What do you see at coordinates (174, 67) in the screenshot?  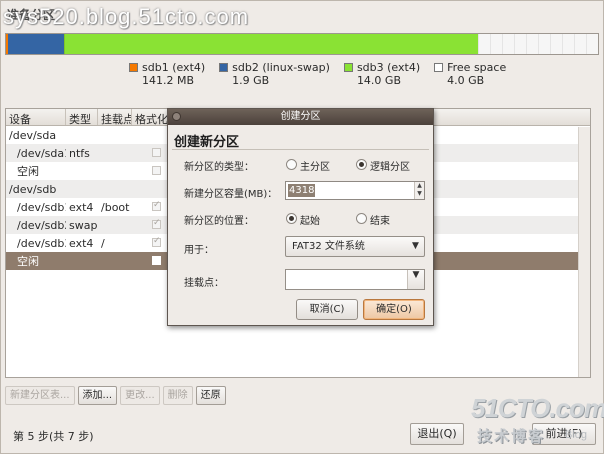 I see `legend-name: sdb1 (ext4)` at bounding box center [174, 67].